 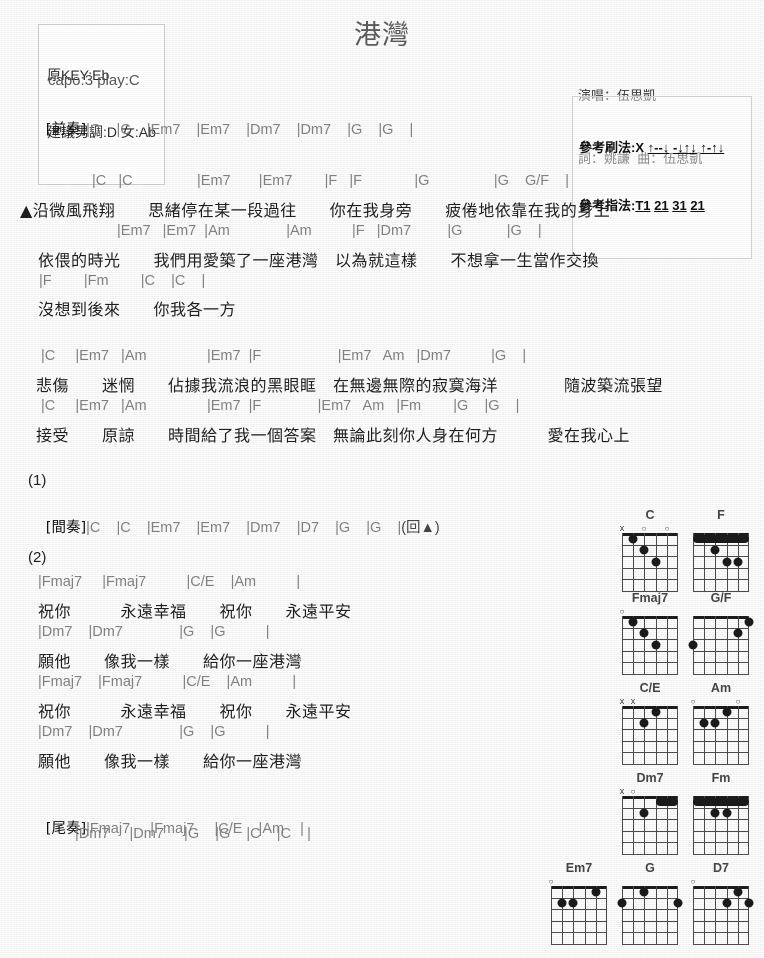 What do you see at coordinates (122, 281) in the screenshot?
I see `verse1-chords-line3: |F |Fm |C |C |` at bounding box center [122, 281].